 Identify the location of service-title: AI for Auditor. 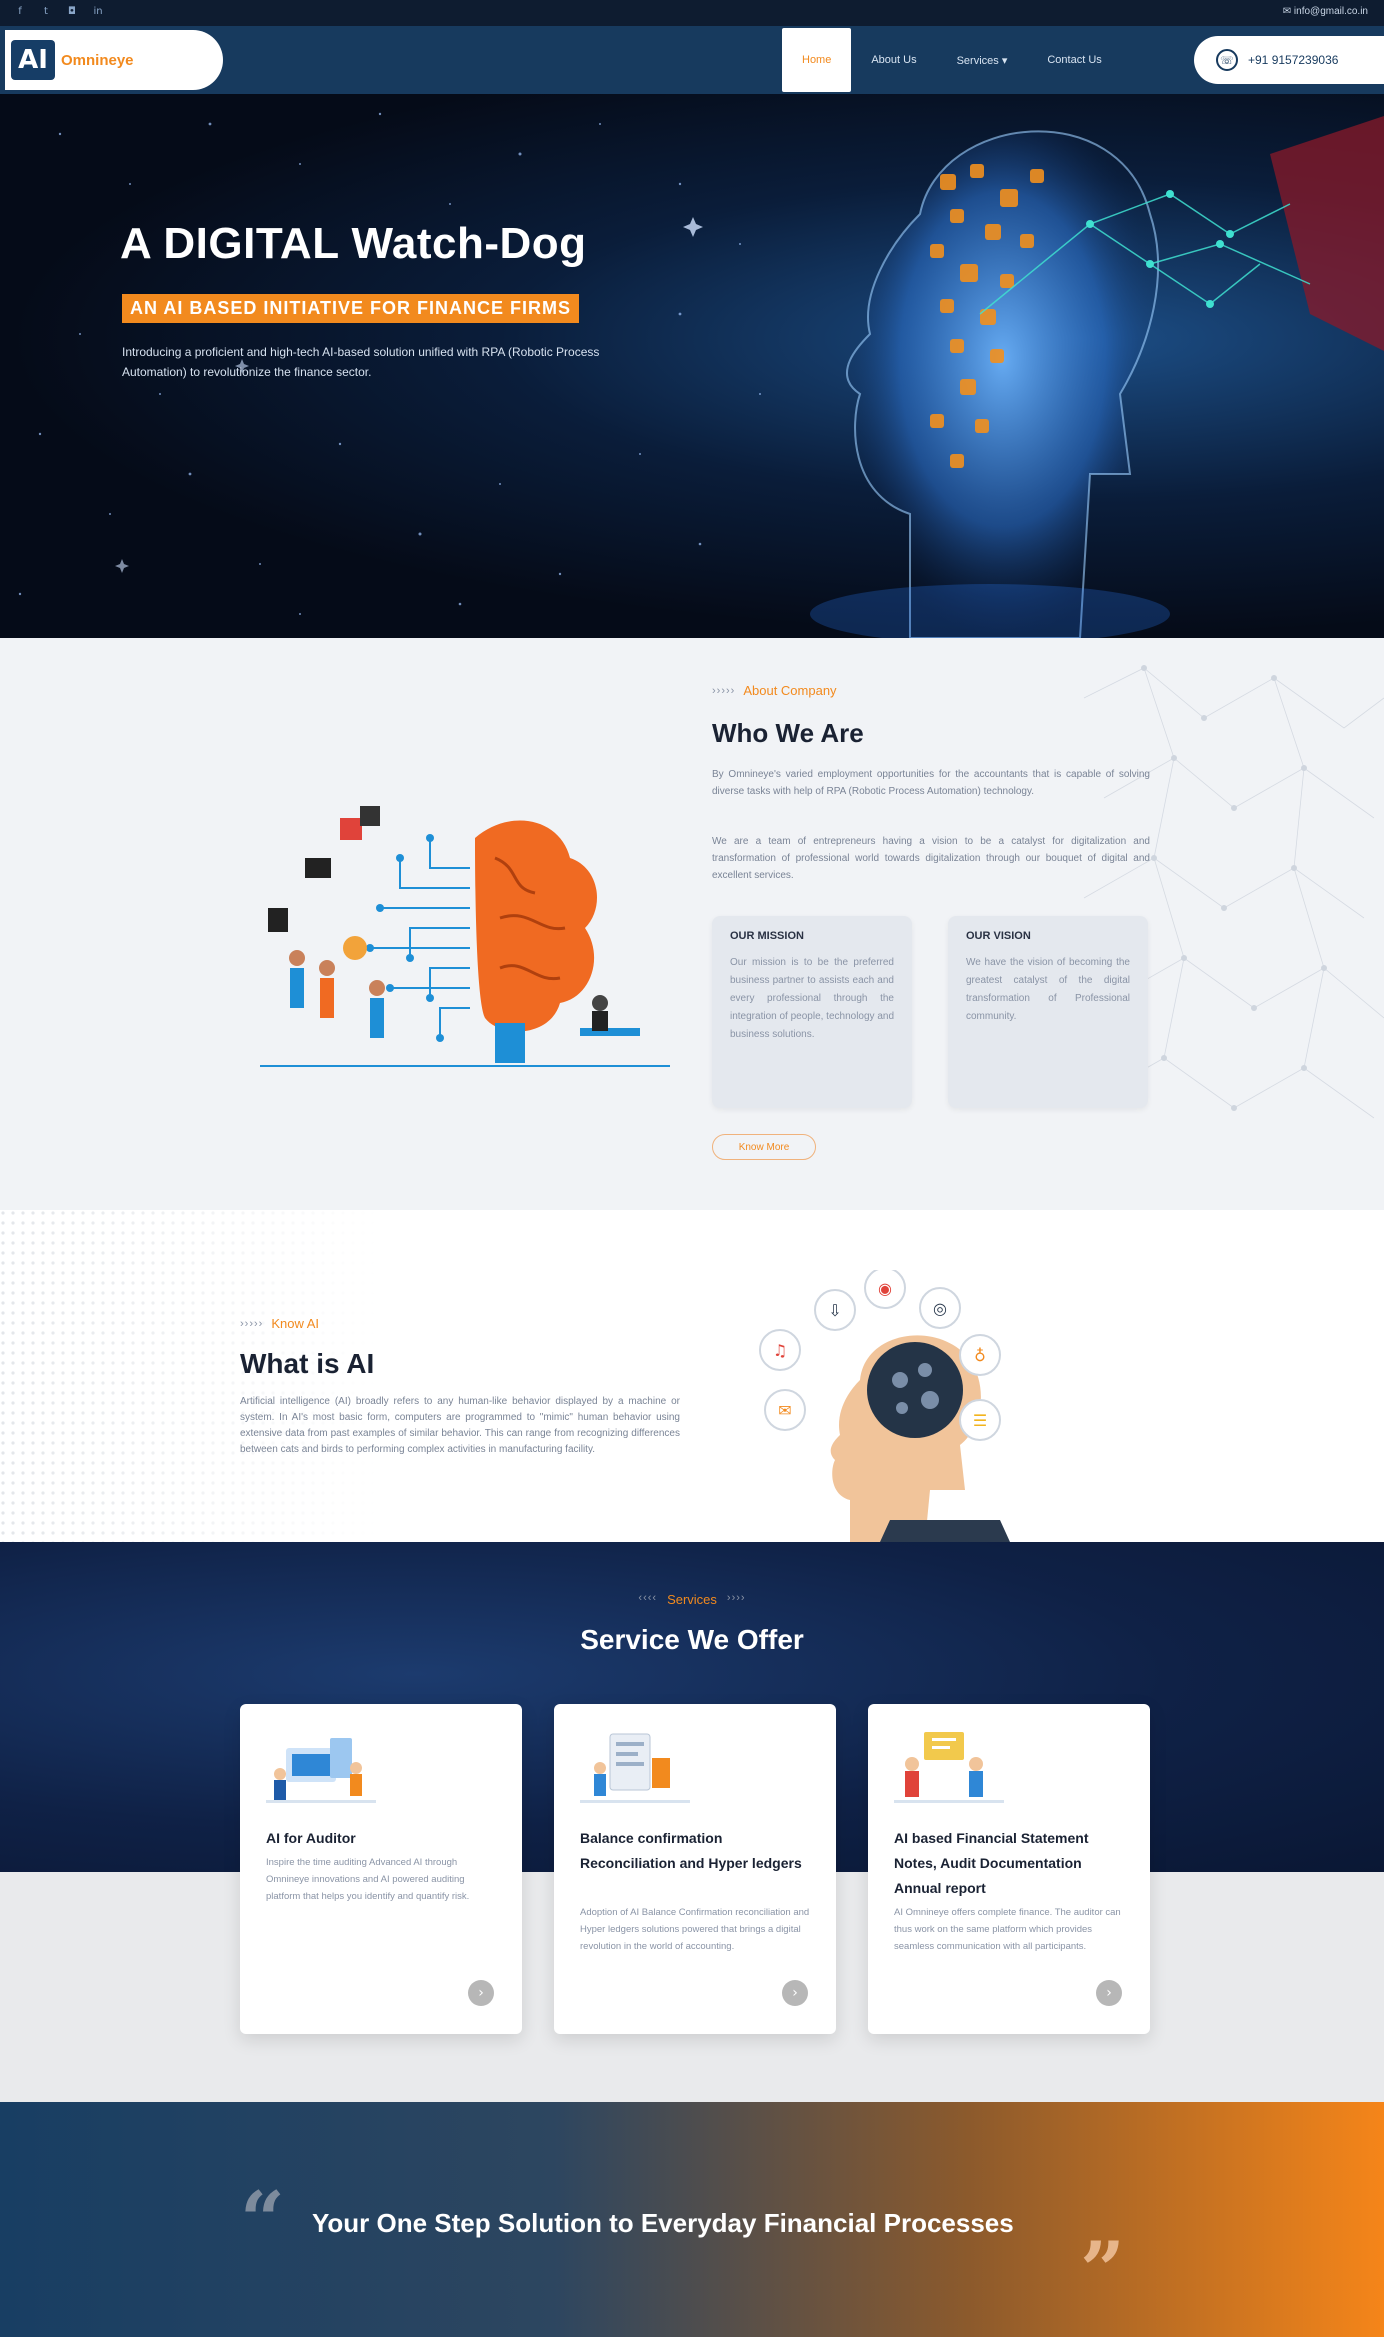
(311, 1838).